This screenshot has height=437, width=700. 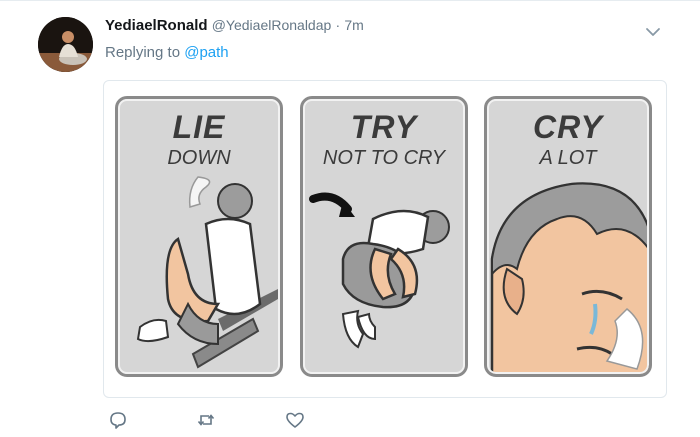 I want to click on chevron-down-icon, so click(x=653, y=32).